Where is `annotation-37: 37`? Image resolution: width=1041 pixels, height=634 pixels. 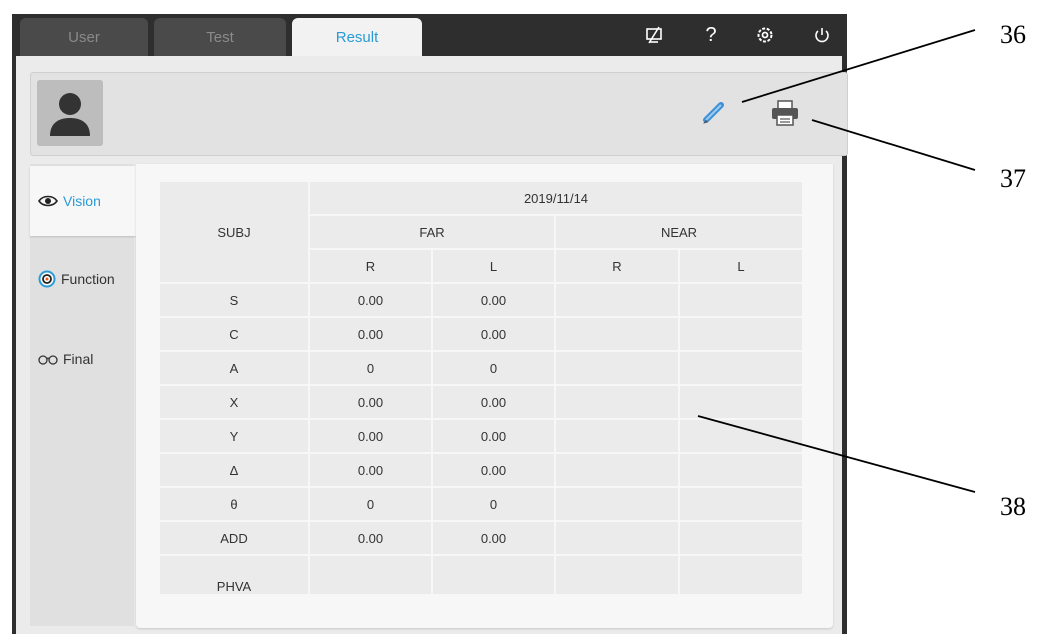 annotation-37: 37 is located at coordinates (1013, 178).